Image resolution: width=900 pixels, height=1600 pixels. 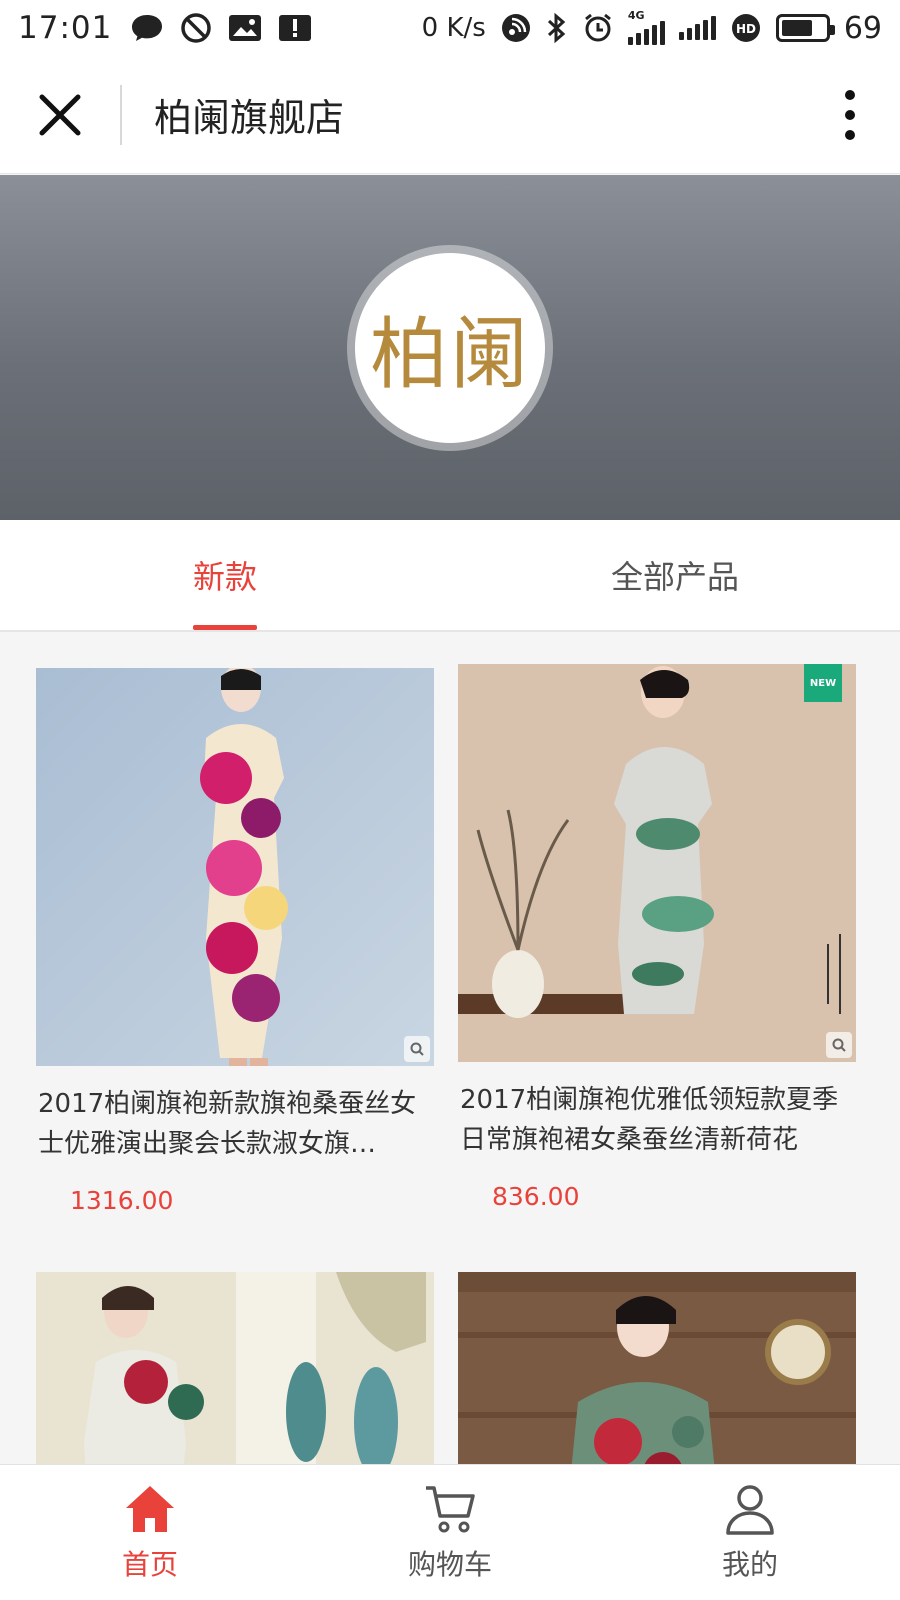 What do you see at coordinates (598, 28) in the screenshot?
I see `alarm-icon` at bounding box center [598, 28].